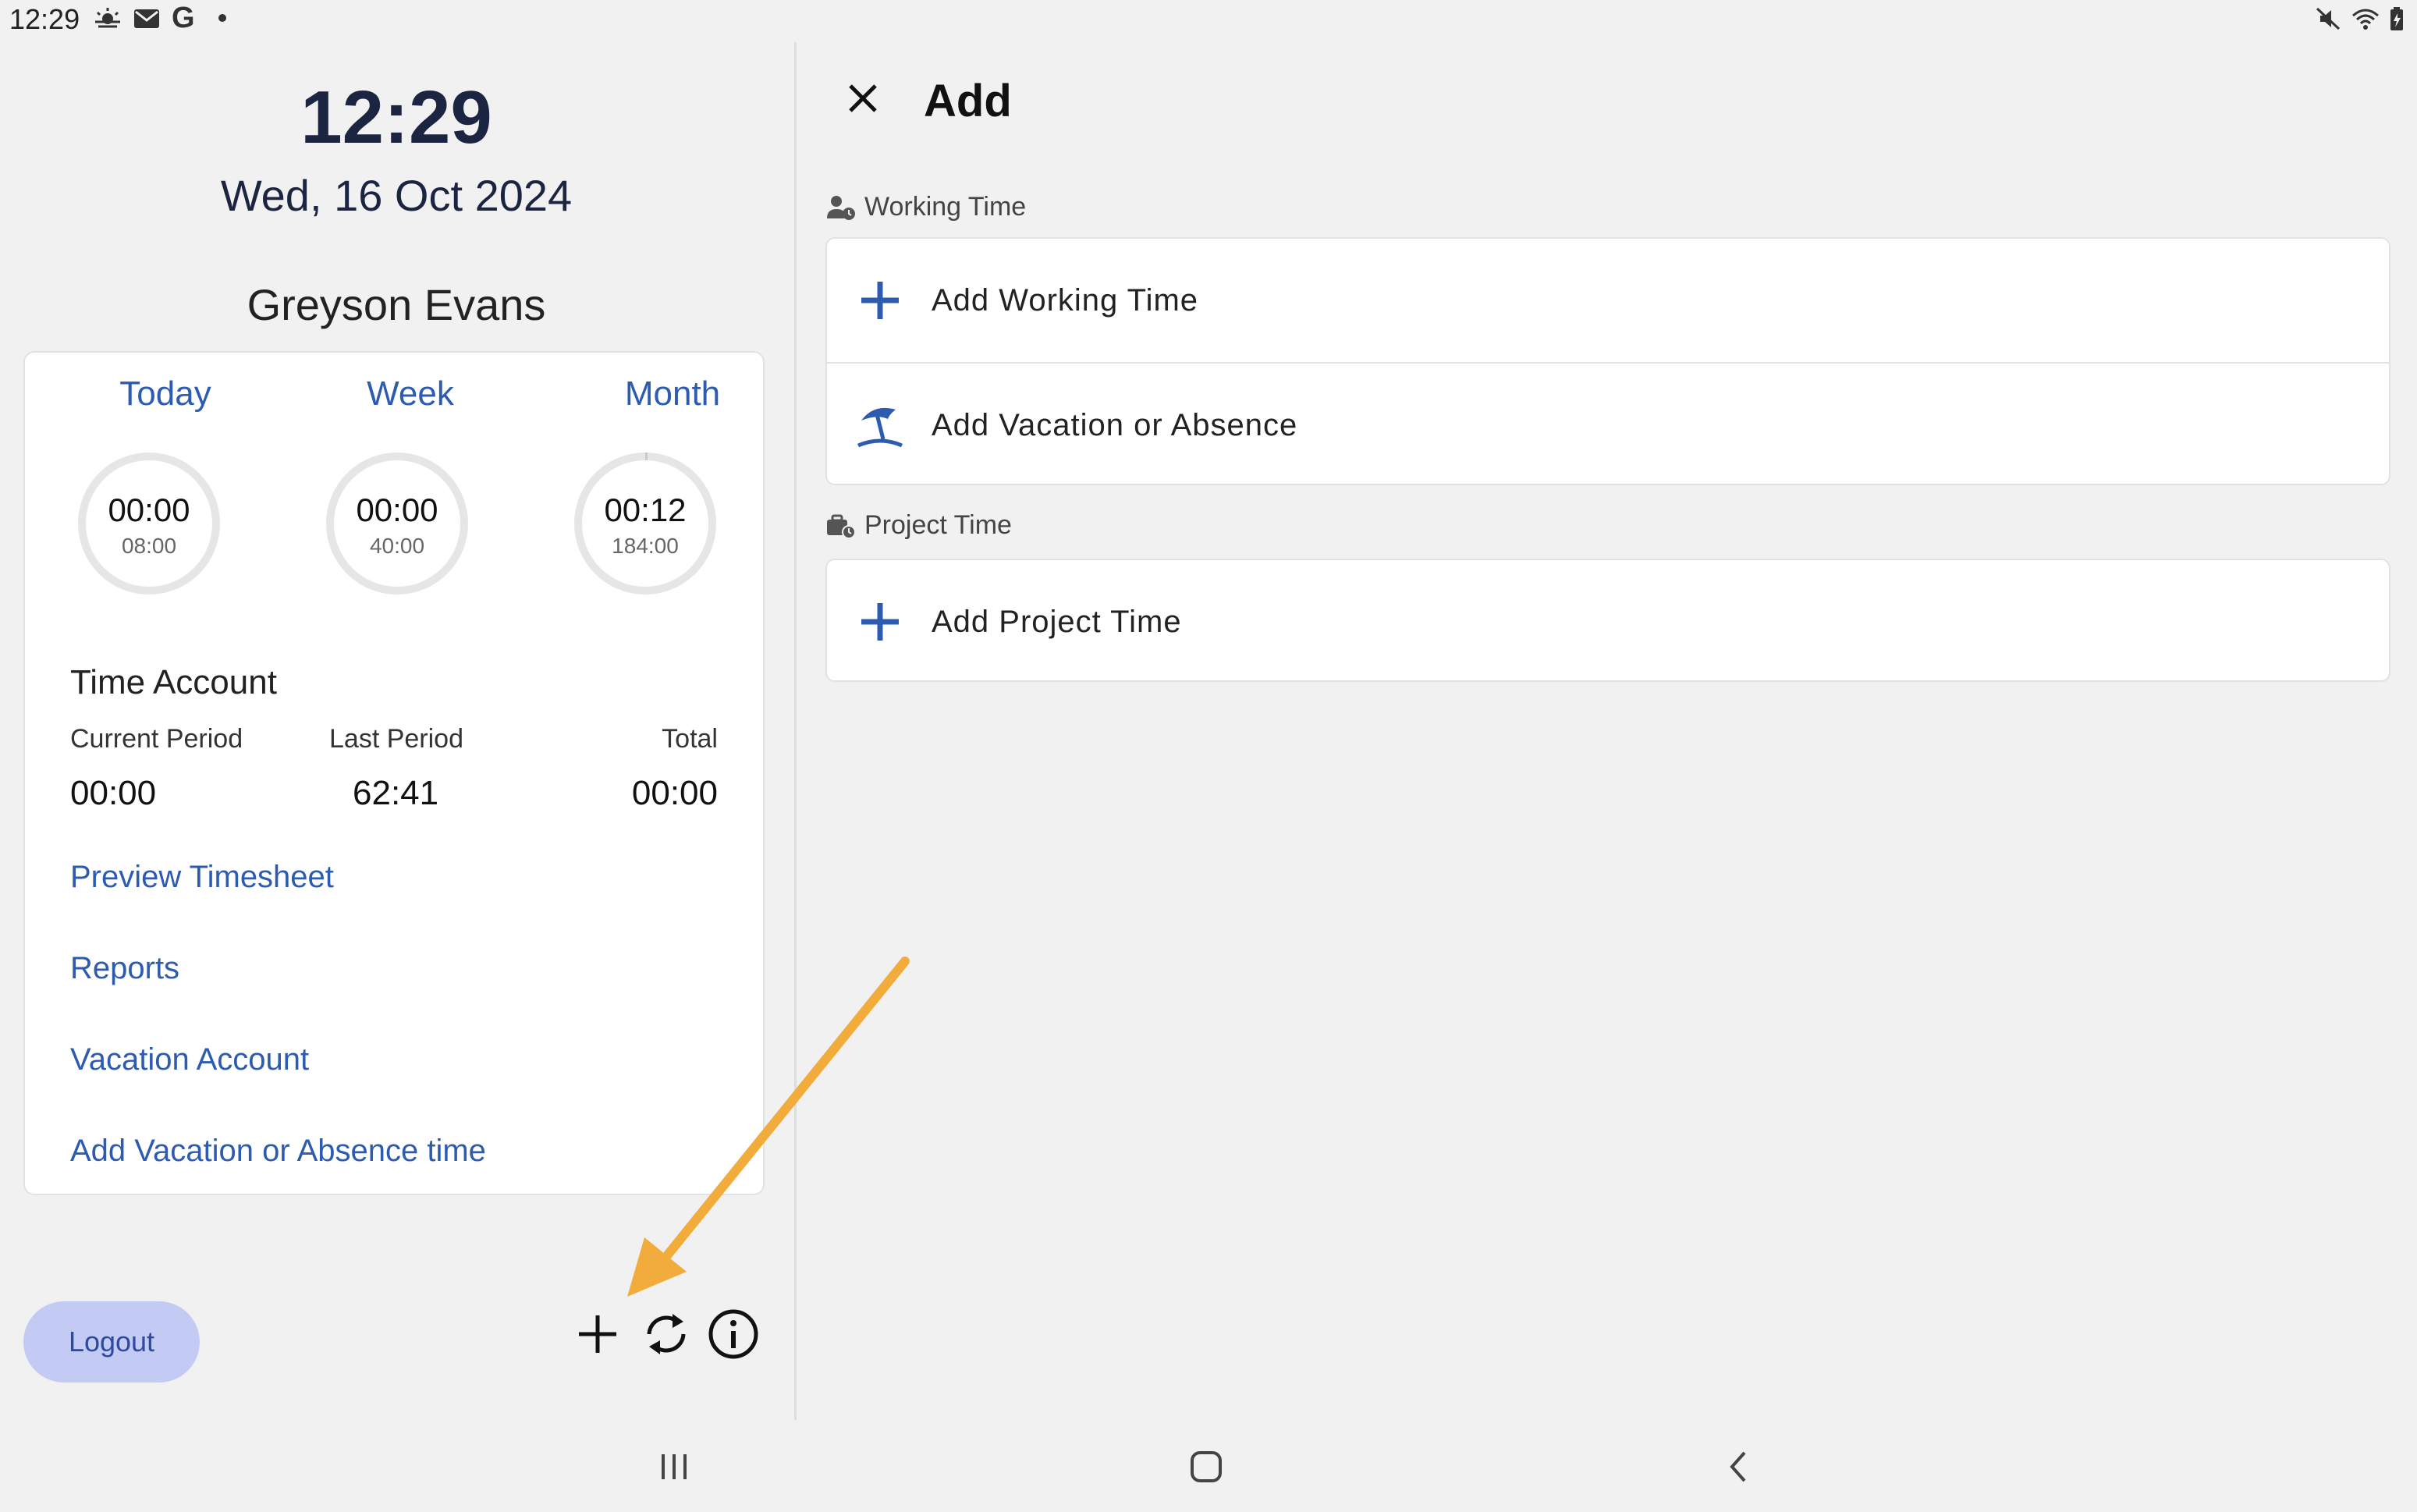  What do you see at coordinates (841, 208) in the screenshot?
I see `person-clock-icon` at bounding box center [841, 208].